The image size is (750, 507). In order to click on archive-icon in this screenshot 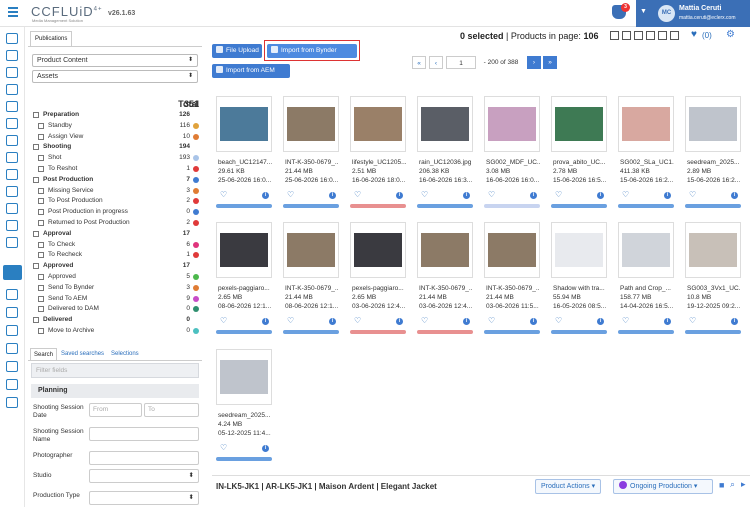, I will do `click(12, 384)`.